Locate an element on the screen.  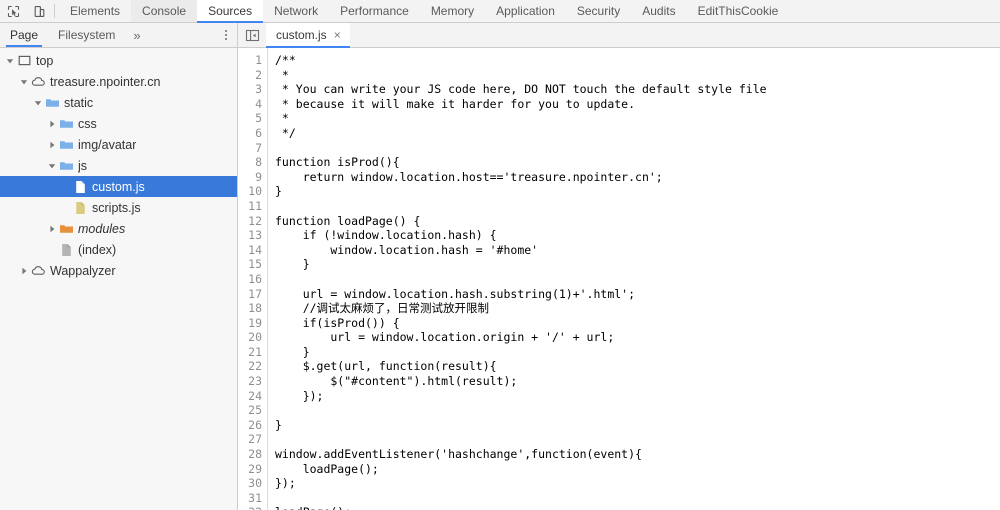
collapse-sidebar-icon is located at coordinates (252, 35).